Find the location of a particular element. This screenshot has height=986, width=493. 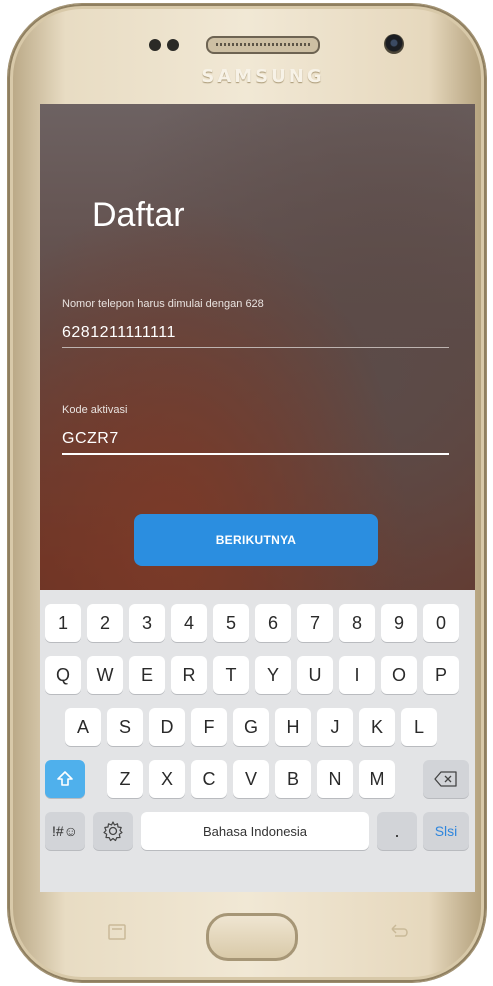

phone-field-label: Nomor telepon harus dimulai dengan 628 is located at coordinates (163, 304).